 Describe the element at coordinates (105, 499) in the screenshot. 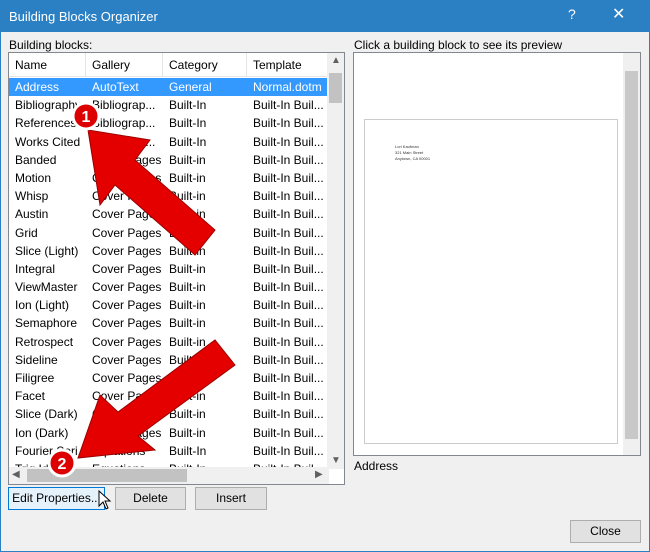

I see `mouse-cursor-icon` at that location.